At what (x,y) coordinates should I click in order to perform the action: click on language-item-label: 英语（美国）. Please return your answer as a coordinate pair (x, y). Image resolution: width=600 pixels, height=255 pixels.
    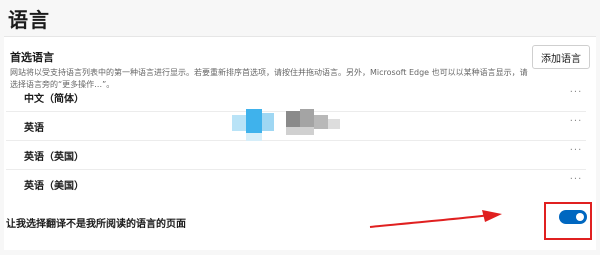
    Looking at the image, I should click on (54, 186).